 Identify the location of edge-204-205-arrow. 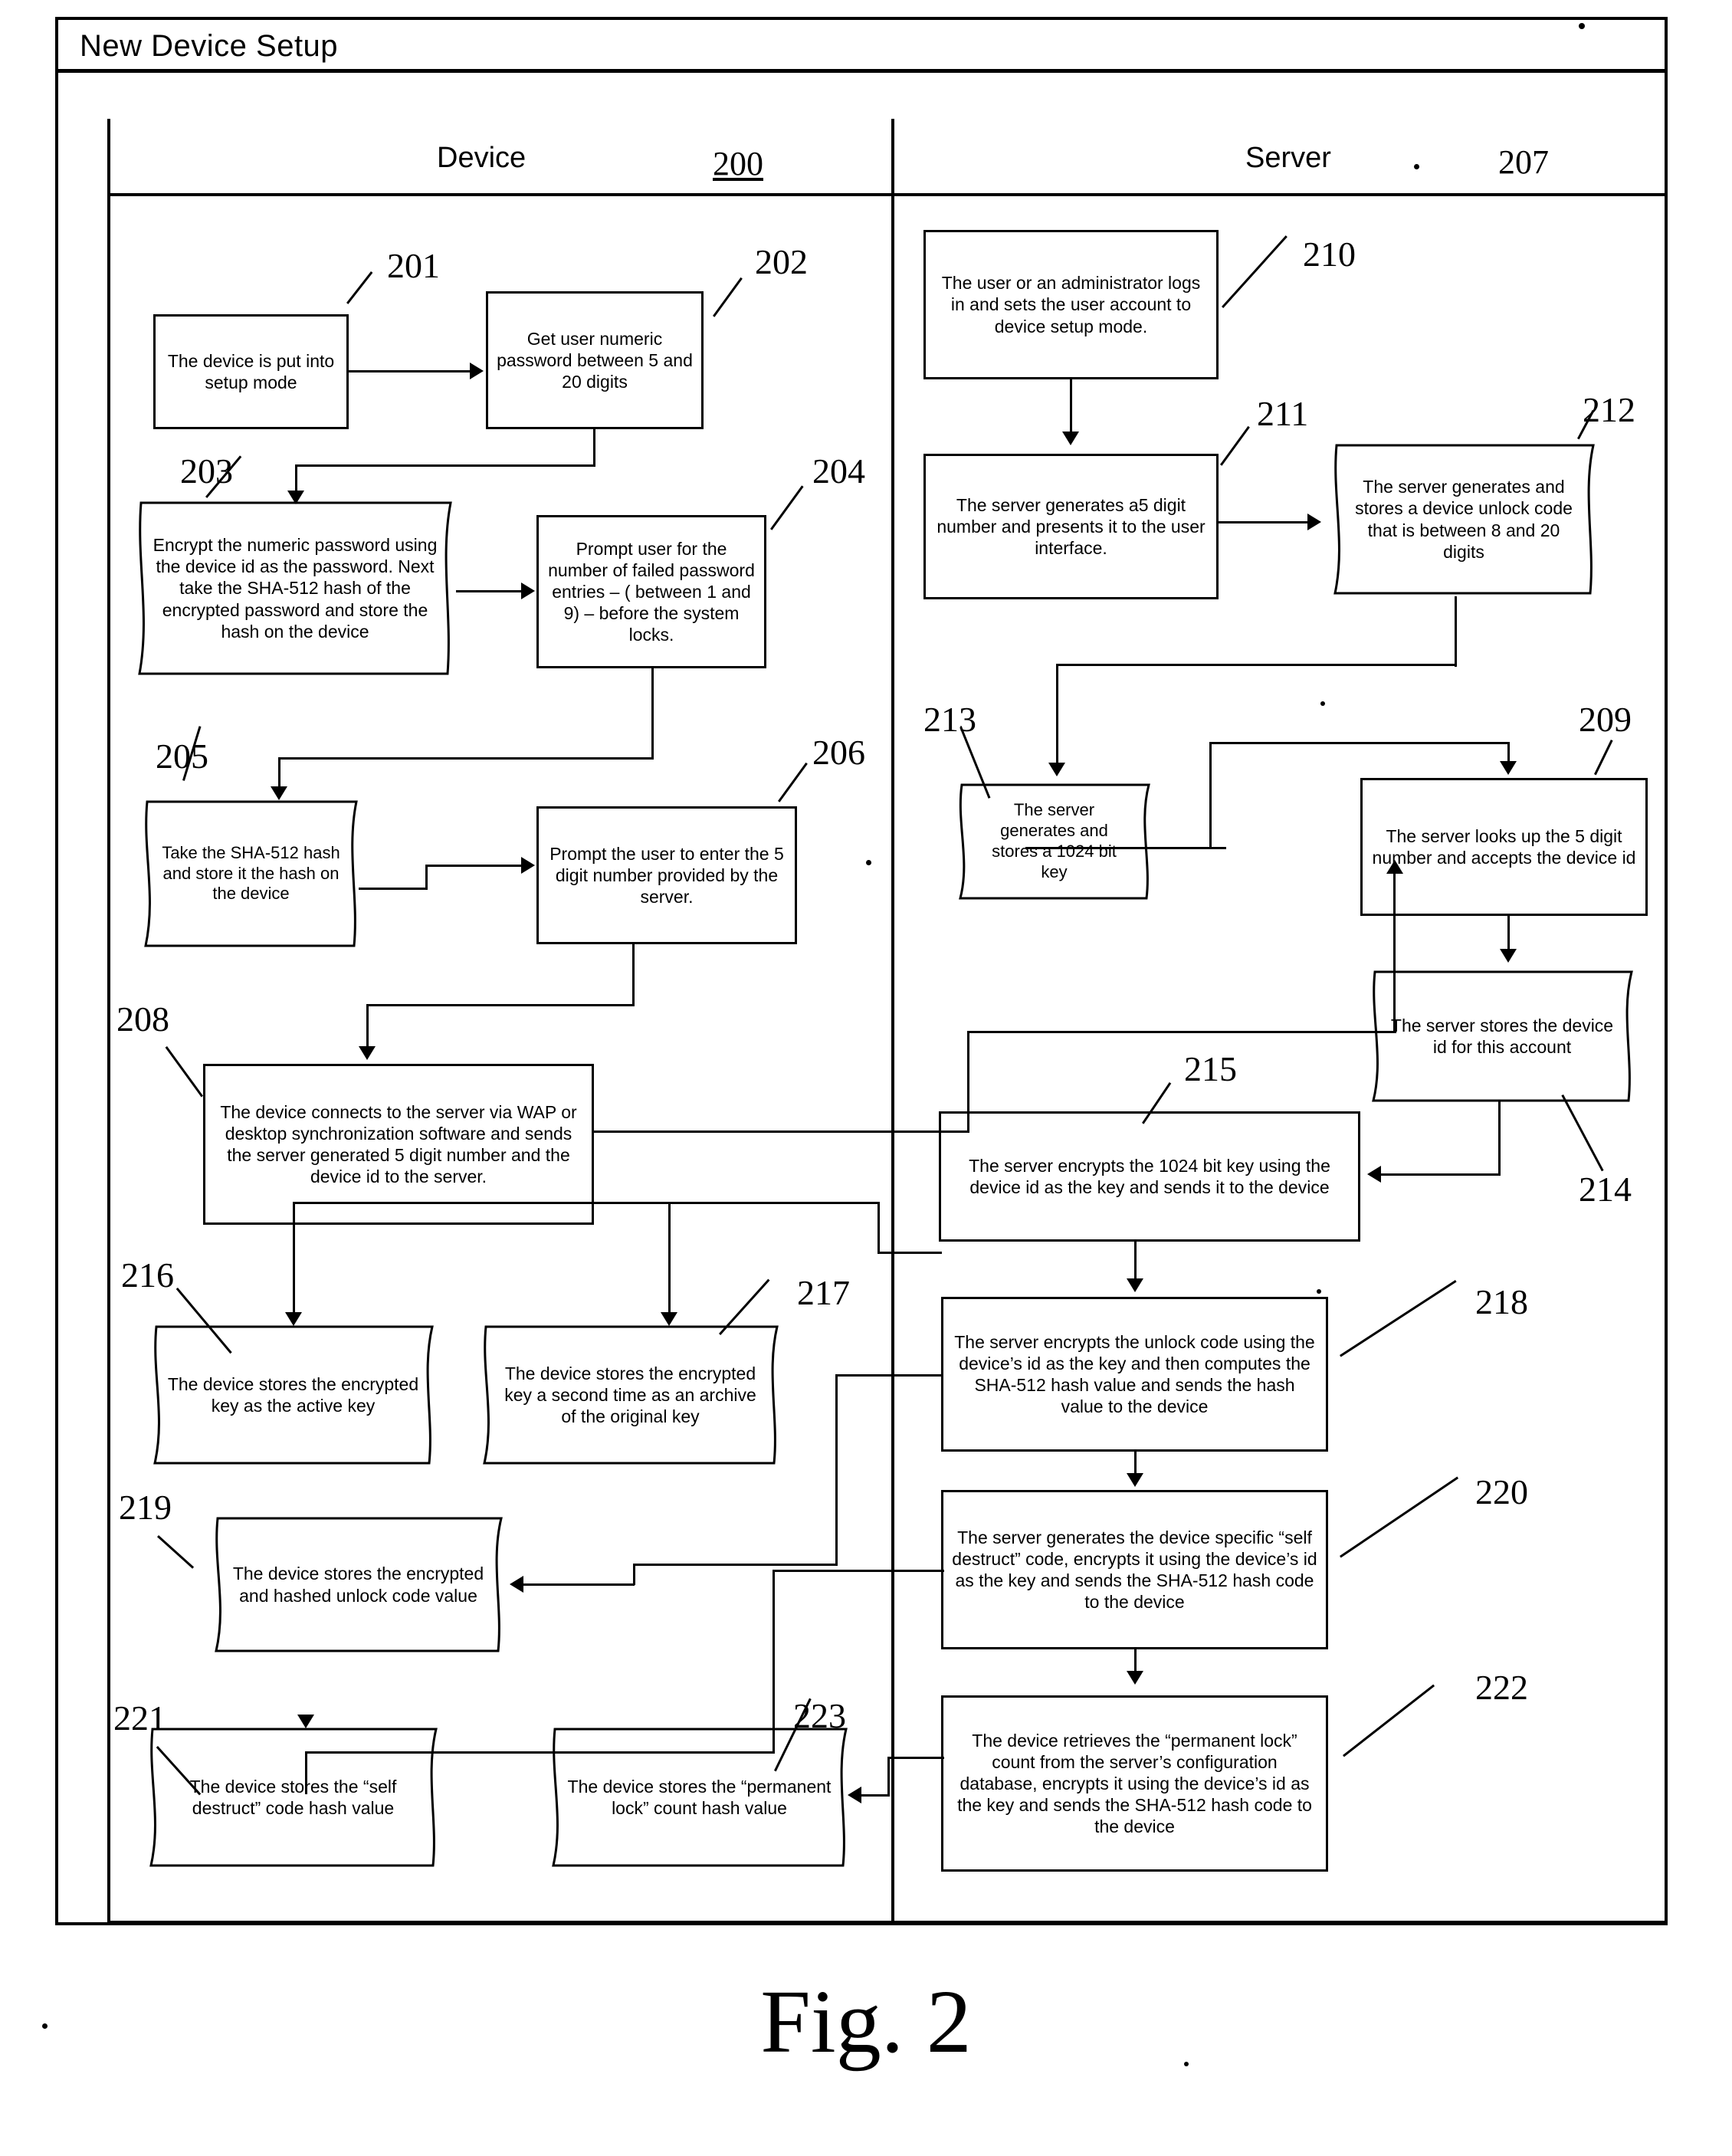
(279, 793).